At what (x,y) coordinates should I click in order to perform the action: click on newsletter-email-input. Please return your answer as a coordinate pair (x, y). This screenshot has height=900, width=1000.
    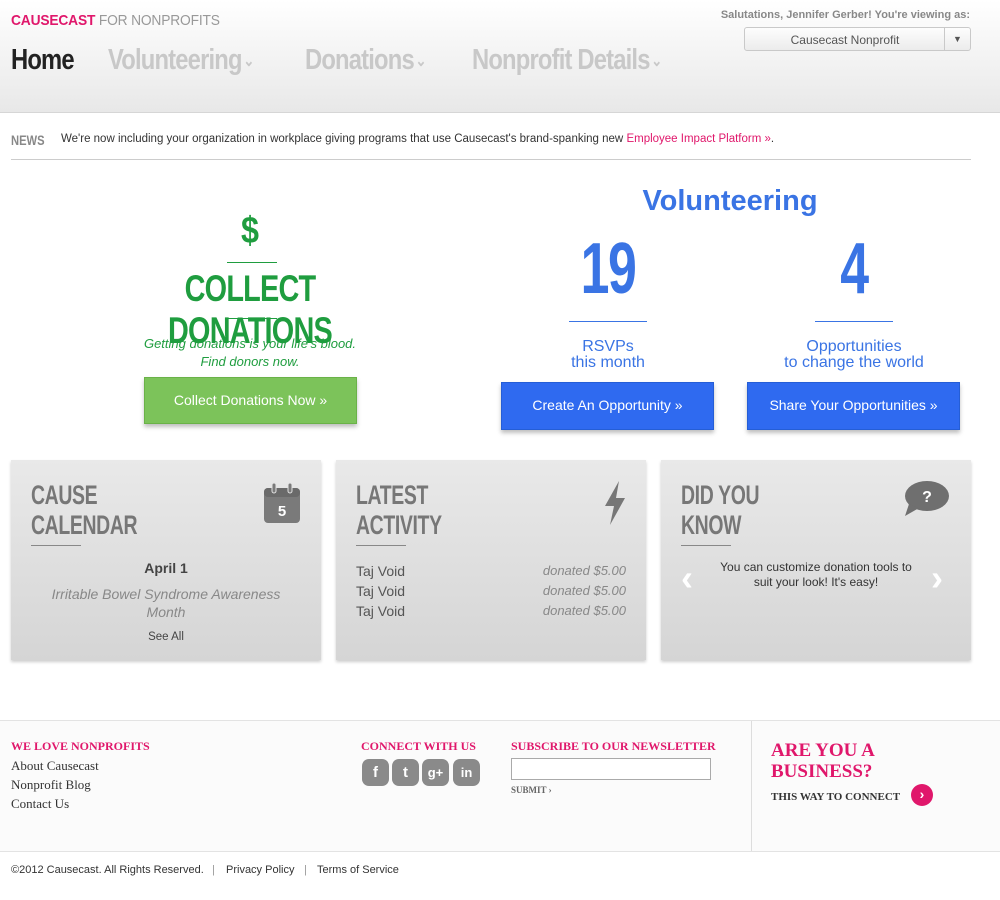
    Looking at the image, I should click on (611, 769).